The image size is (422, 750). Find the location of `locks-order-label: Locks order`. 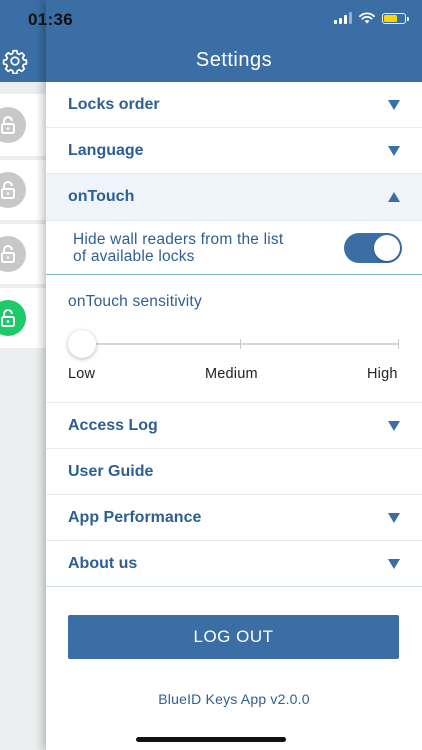

locks-order-label: Locks order is located at coordinates (114, 104).